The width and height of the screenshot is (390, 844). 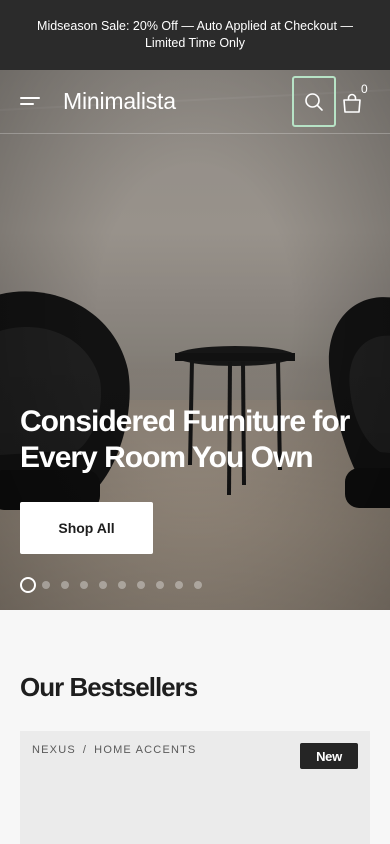 I want to click on bestsellers-heading: Our Bestsellers, so click(x=109, y=687).